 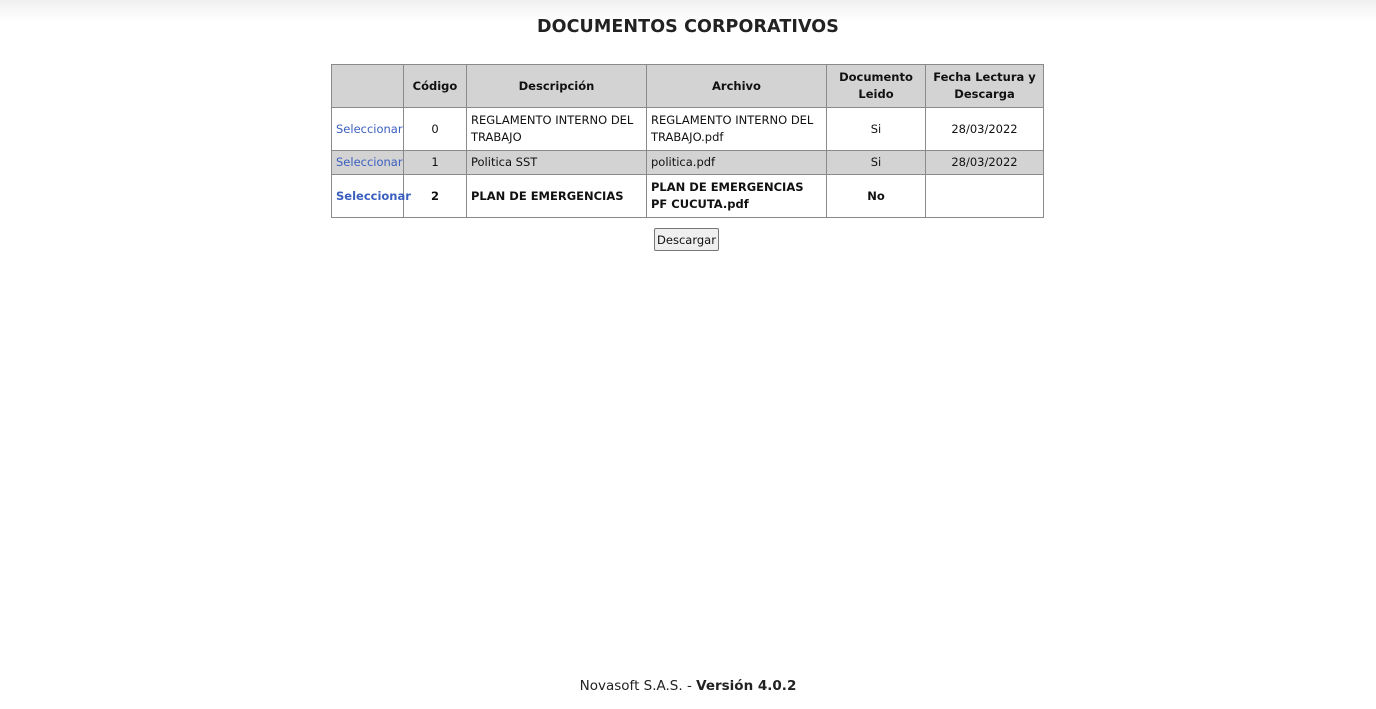 What do you see at coordinates (367, 86) in the screenshot?
I see `column-header-select` at bounding box center [367, 86].